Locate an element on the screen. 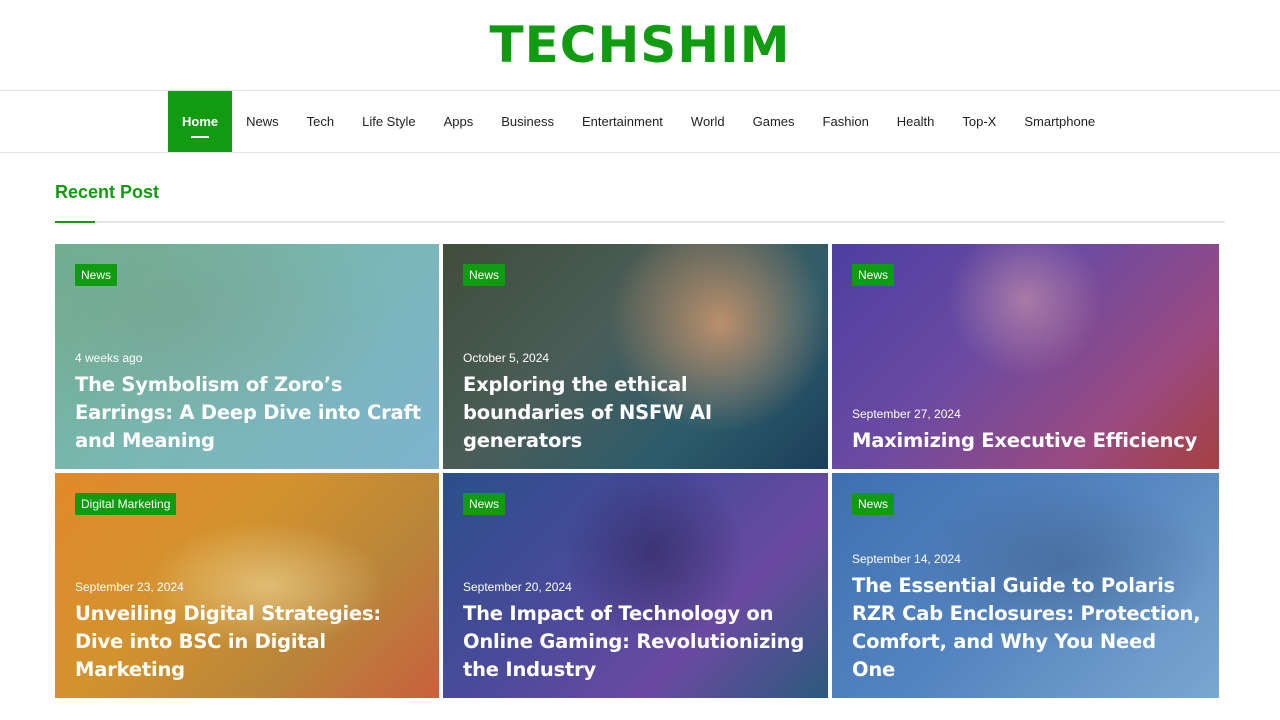 The image size is (1280, 720). nav-item-tech: Tech is located at coordinates (320, 121).